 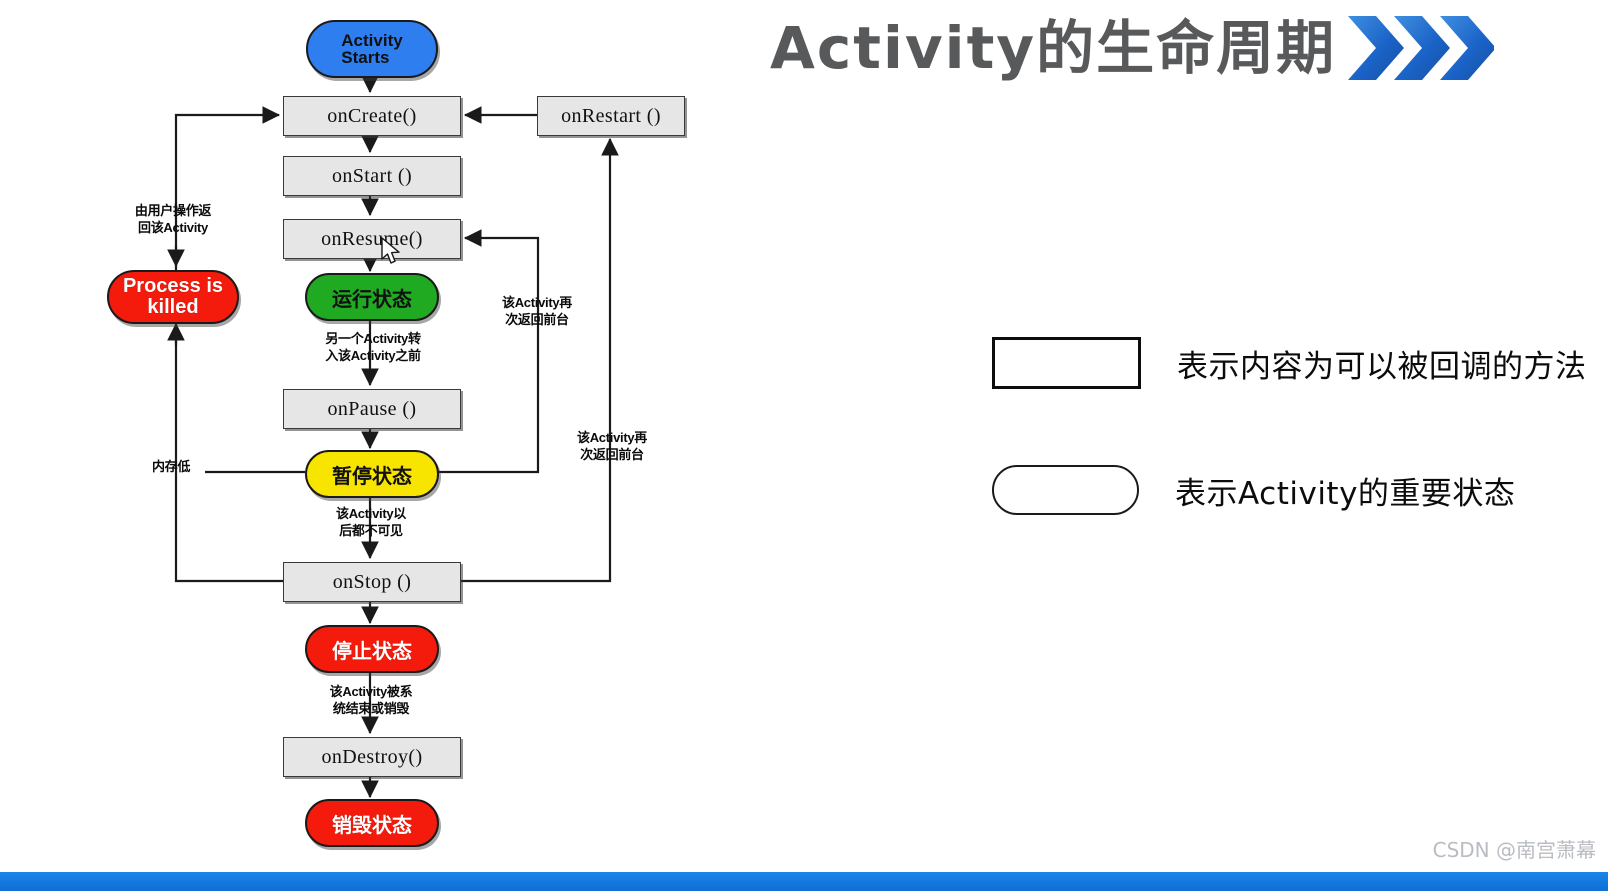 I want to click on legend-state-text: 表示Activity的重要状态, so click(x=1345, y=493).